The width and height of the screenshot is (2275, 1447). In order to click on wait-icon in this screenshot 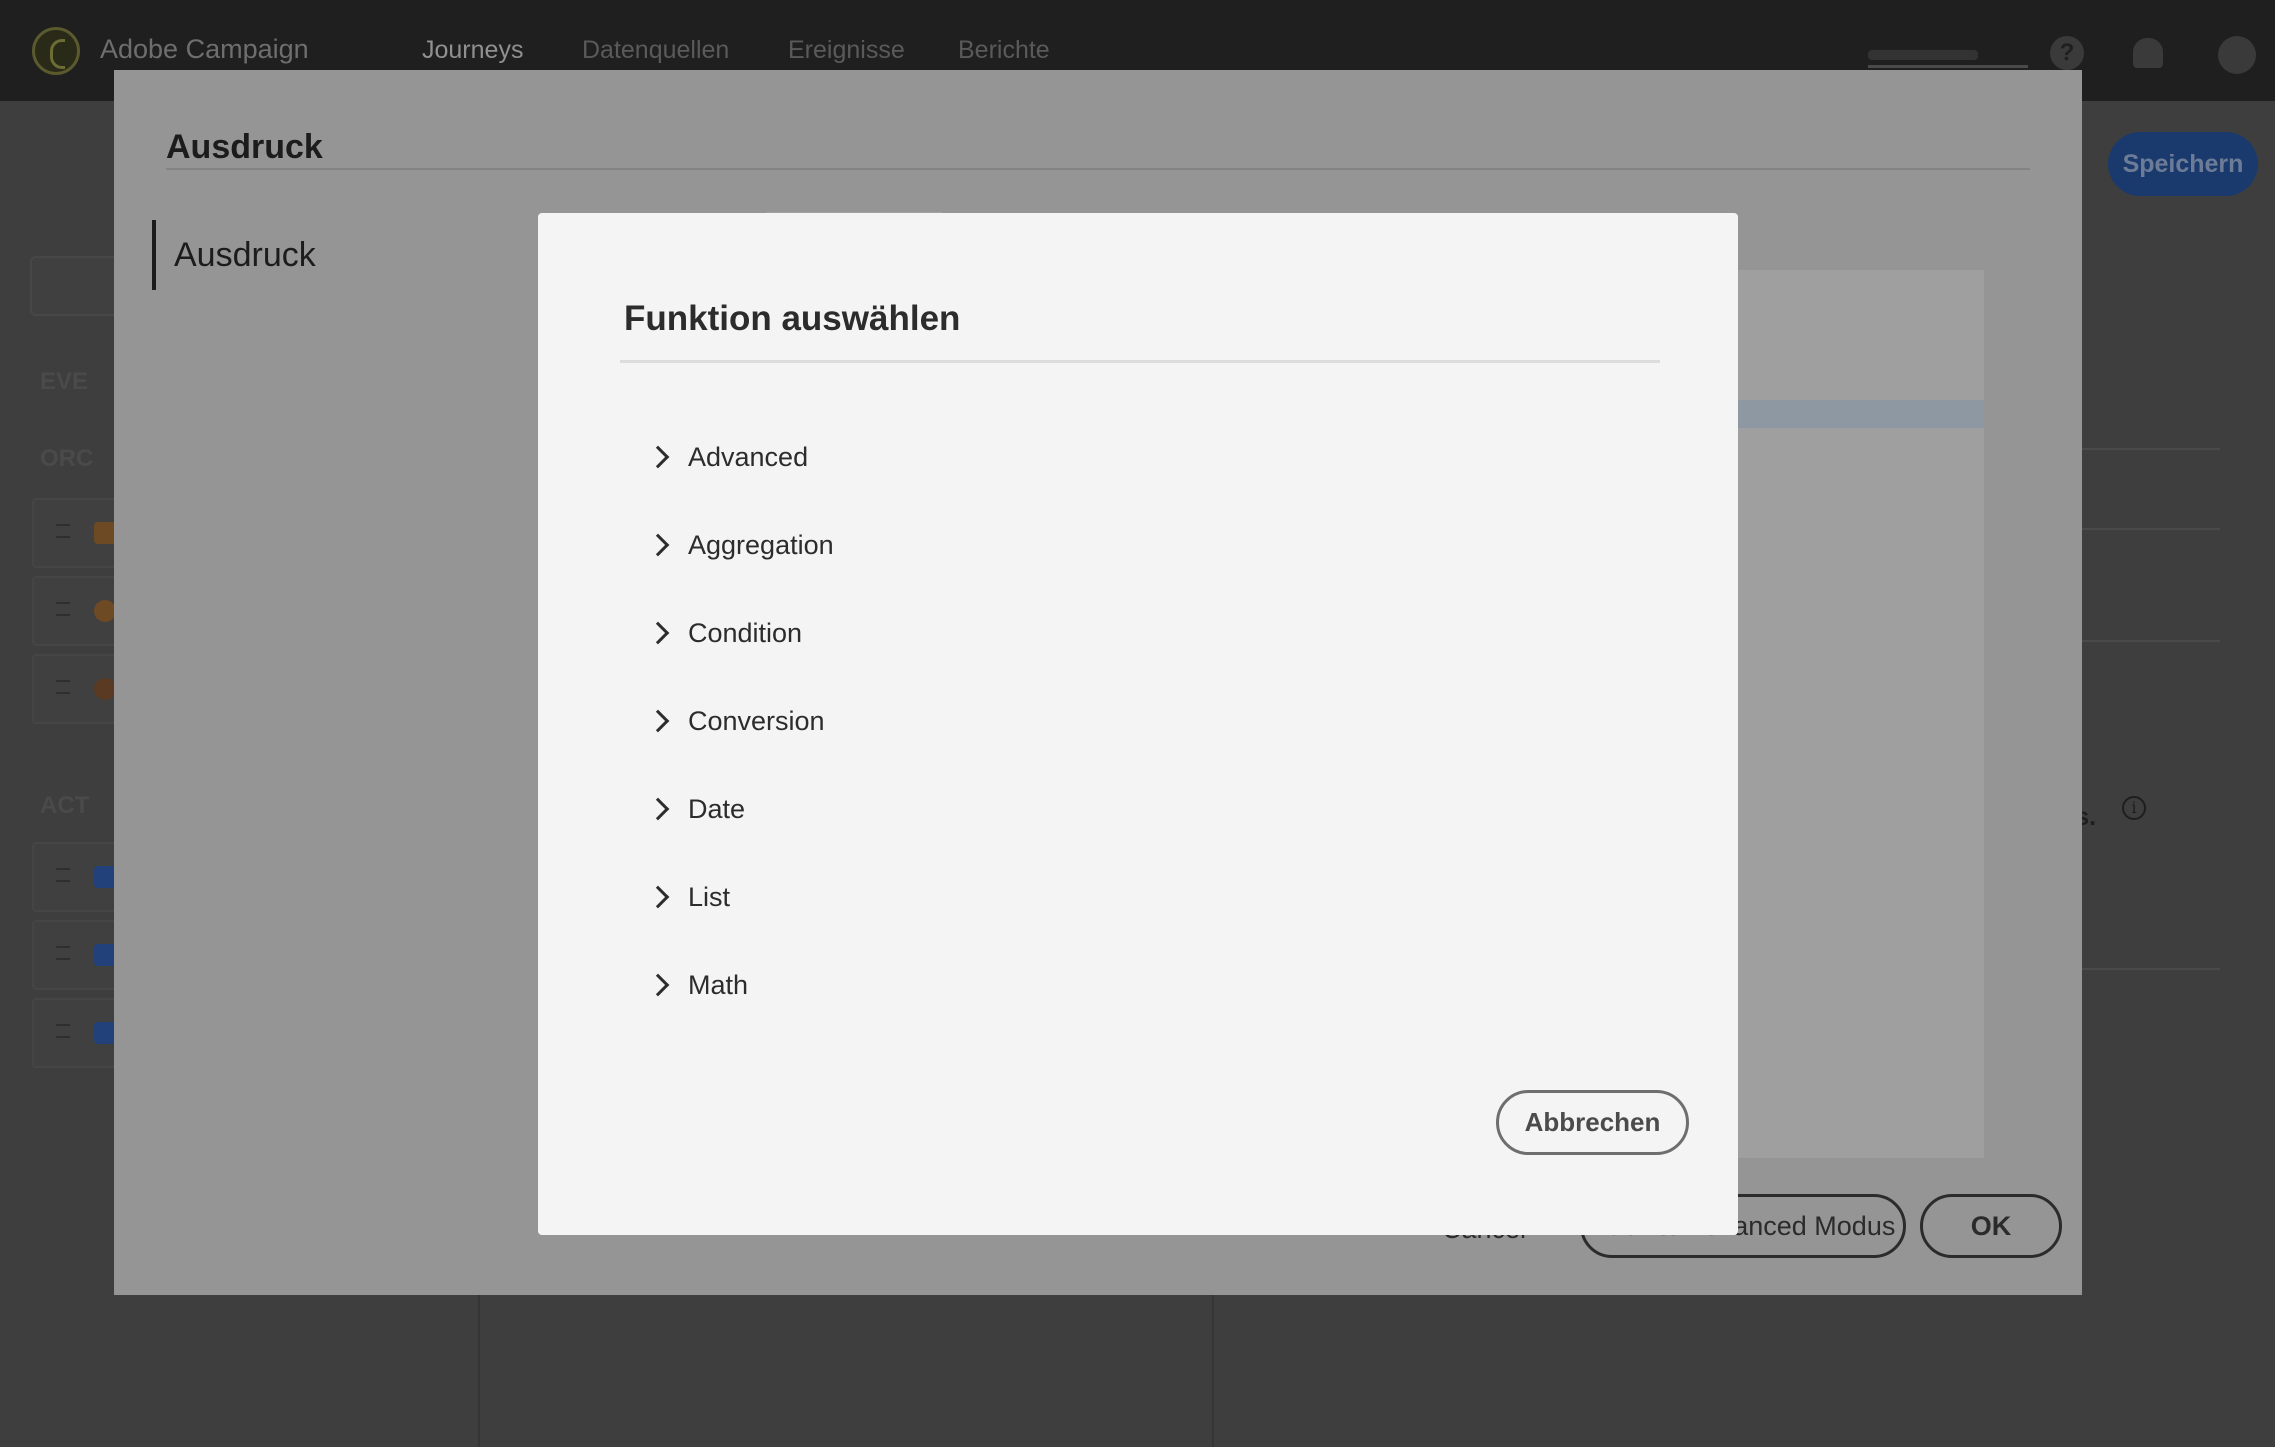, I will do `click(105, 611)`.